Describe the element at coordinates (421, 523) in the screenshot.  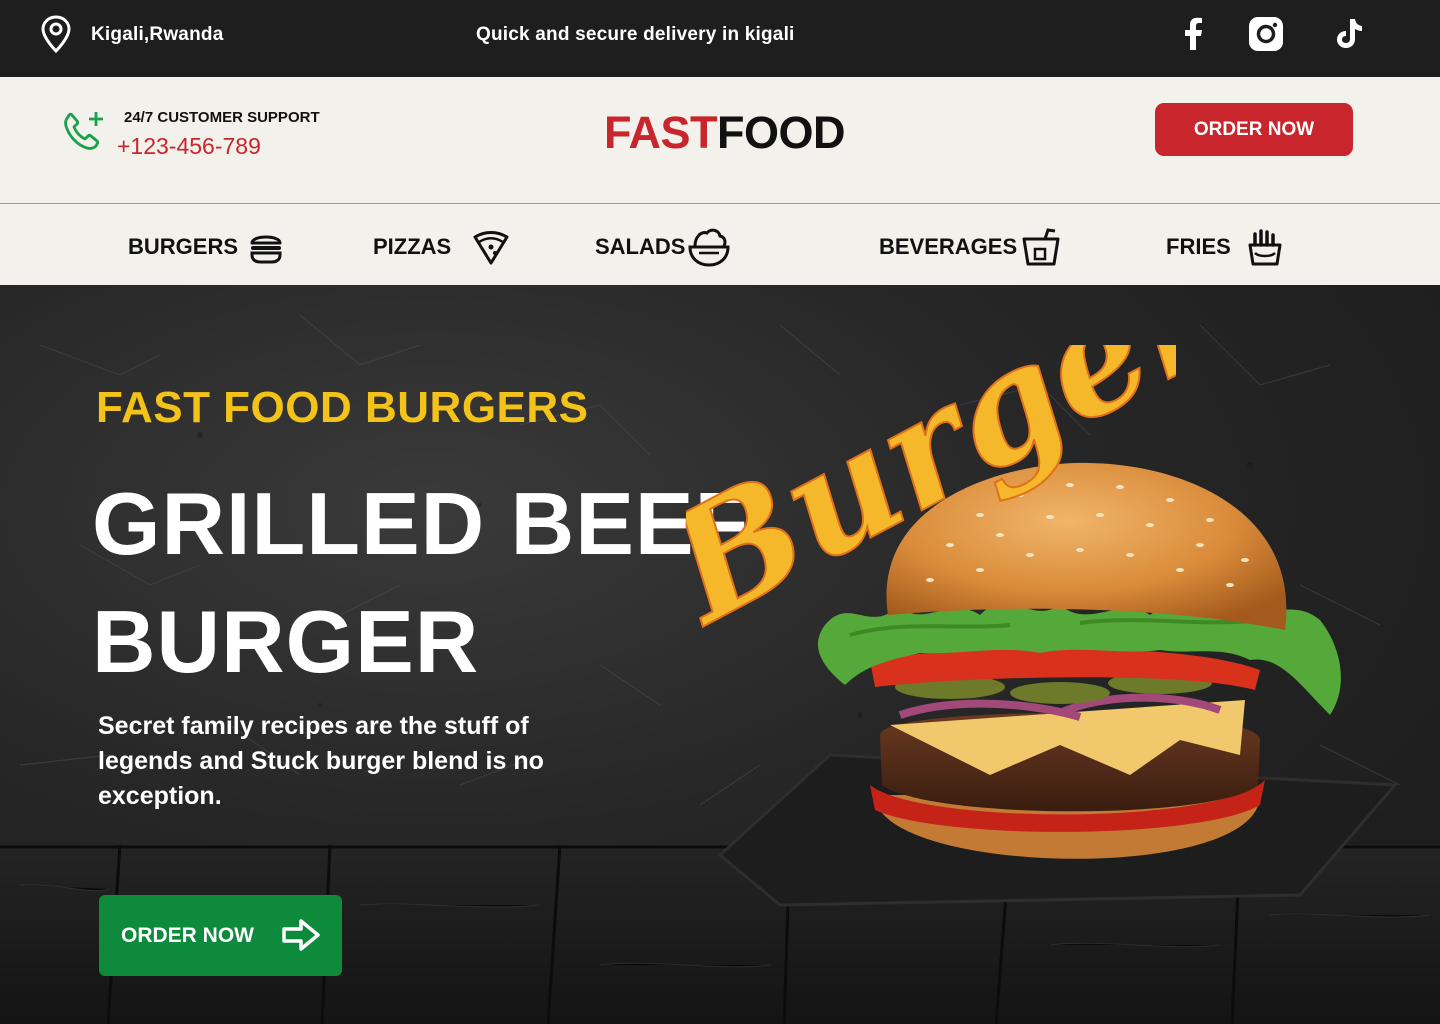
I see `hero-title-line1: GRILLED BEEF` at that location.